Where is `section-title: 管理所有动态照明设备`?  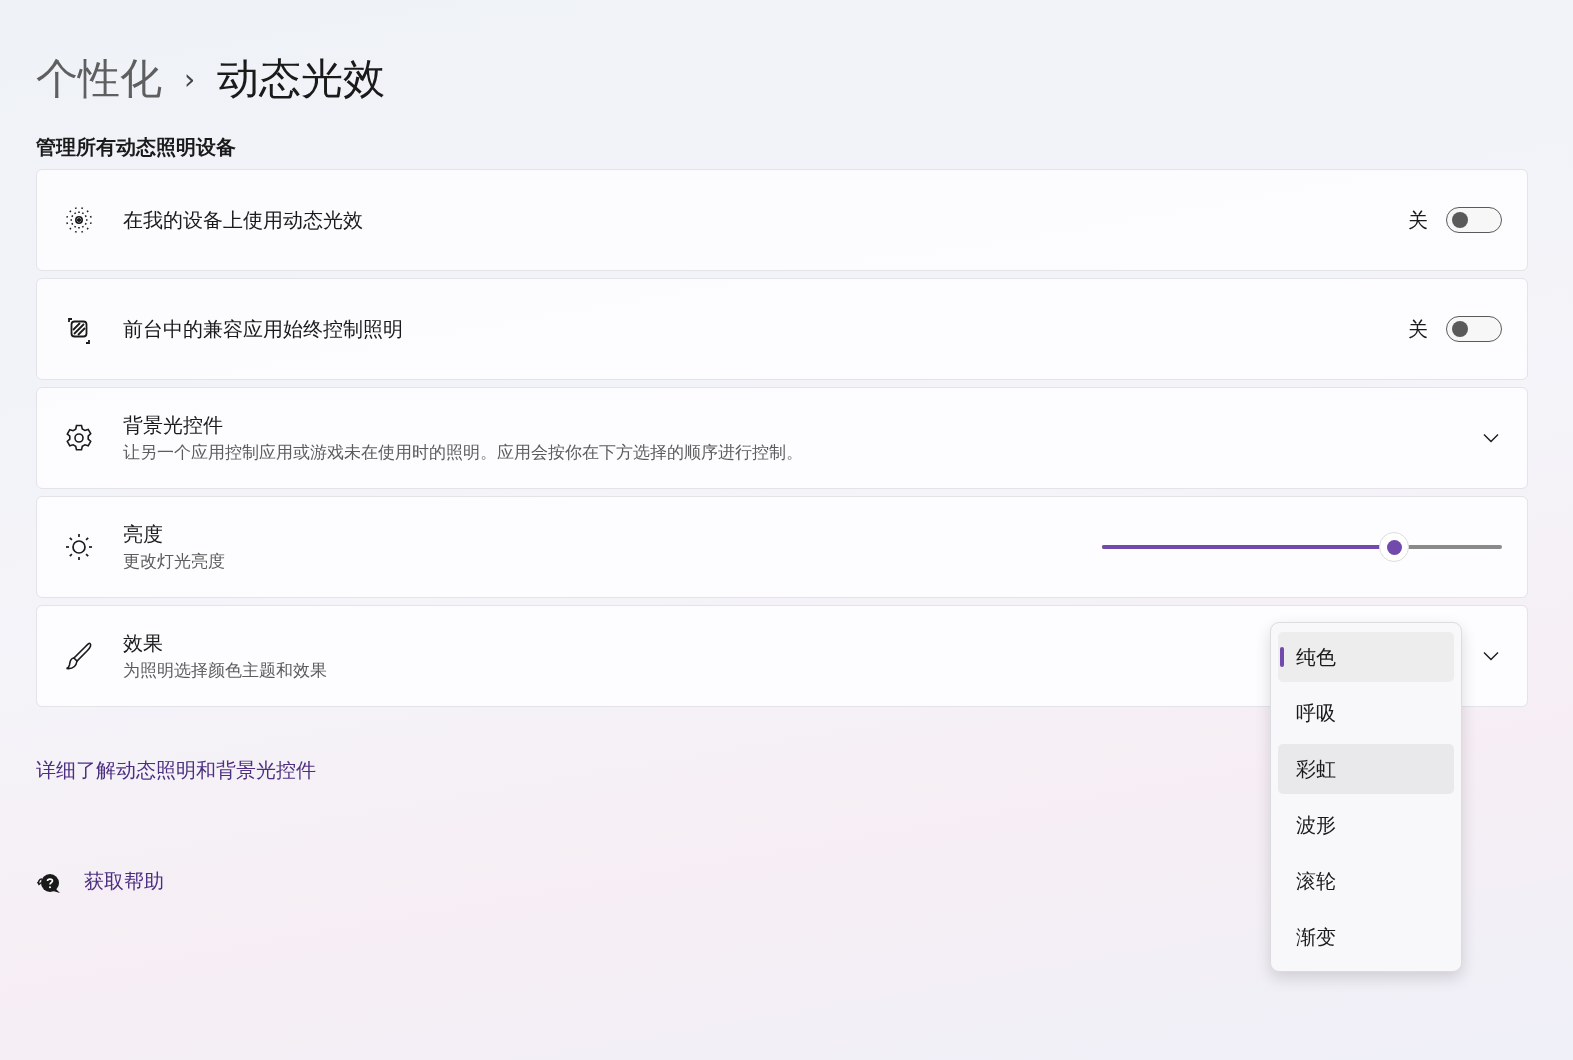
section-title: 管理所有动态照明设备 is located at coordinates (136, 147).